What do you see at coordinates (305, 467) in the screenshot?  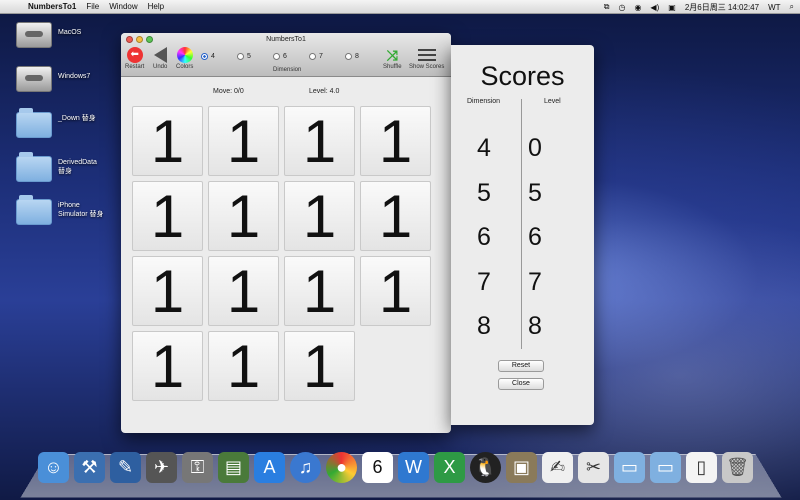 I see `itunes-icon: ♫` at bounding box center [305, 467].